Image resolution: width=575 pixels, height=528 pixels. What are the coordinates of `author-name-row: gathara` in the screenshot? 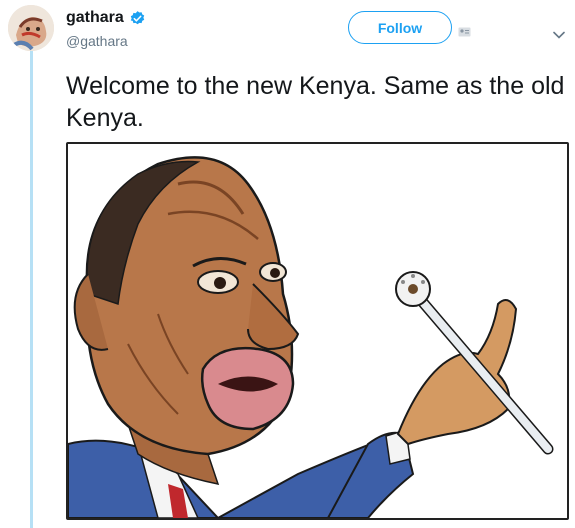 It's located at (106, 18).